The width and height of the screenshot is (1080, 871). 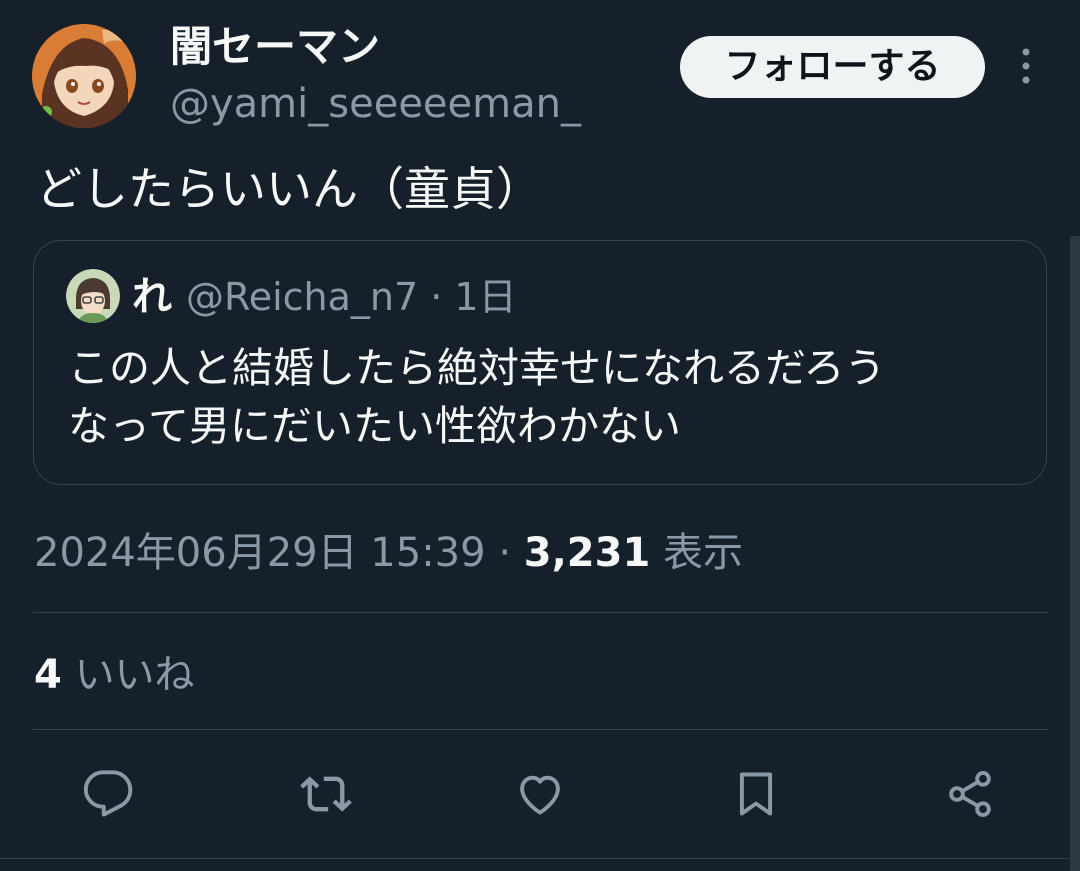 I want to click on bookmark-button, so click(x=756, y=794).